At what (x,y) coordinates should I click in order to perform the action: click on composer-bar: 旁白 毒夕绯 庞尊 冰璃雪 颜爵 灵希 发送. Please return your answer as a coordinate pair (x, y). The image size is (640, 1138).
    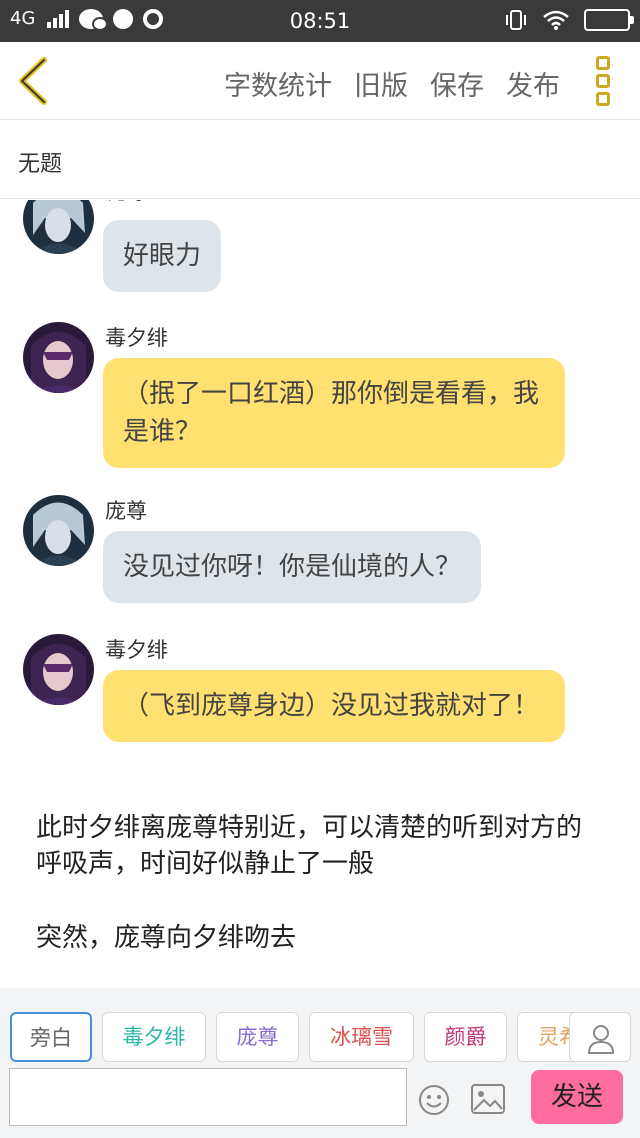
    Looking at the image, I should click on (320, 1063).